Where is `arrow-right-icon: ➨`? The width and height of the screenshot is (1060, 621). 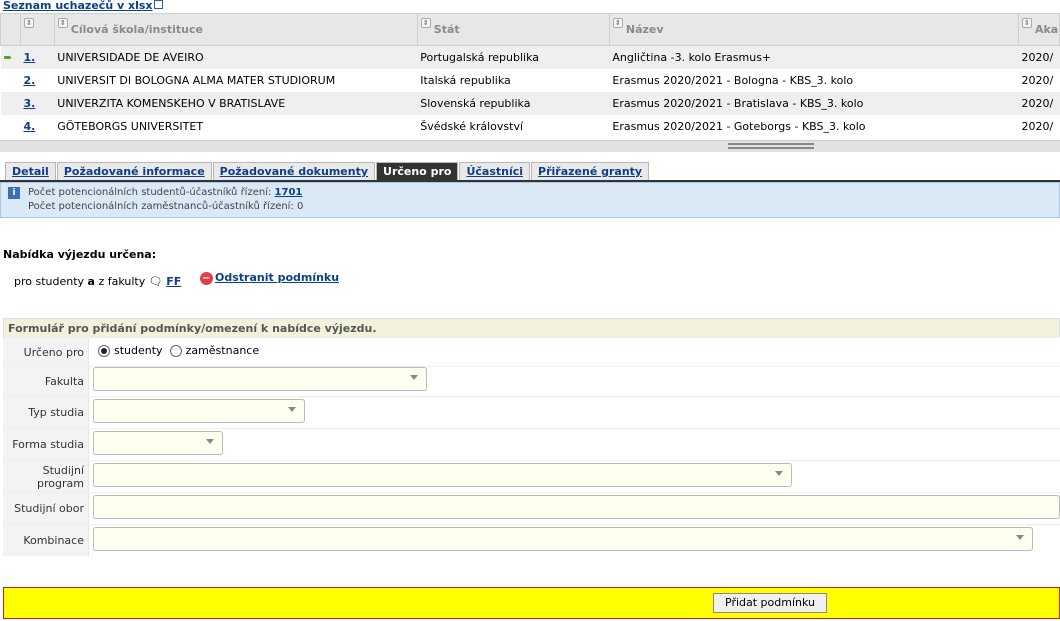
arrow-right-icon: ➨ is located at coordinates (8, 57).